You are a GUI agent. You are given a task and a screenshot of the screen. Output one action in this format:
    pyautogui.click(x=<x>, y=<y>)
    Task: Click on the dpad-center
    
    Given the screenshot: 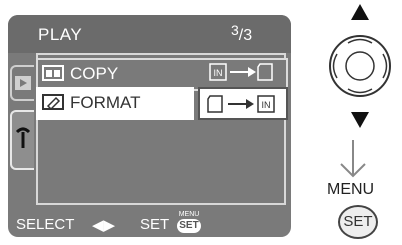 What is the action you would take?
    pyautogui.click(x=360, y=66)
    